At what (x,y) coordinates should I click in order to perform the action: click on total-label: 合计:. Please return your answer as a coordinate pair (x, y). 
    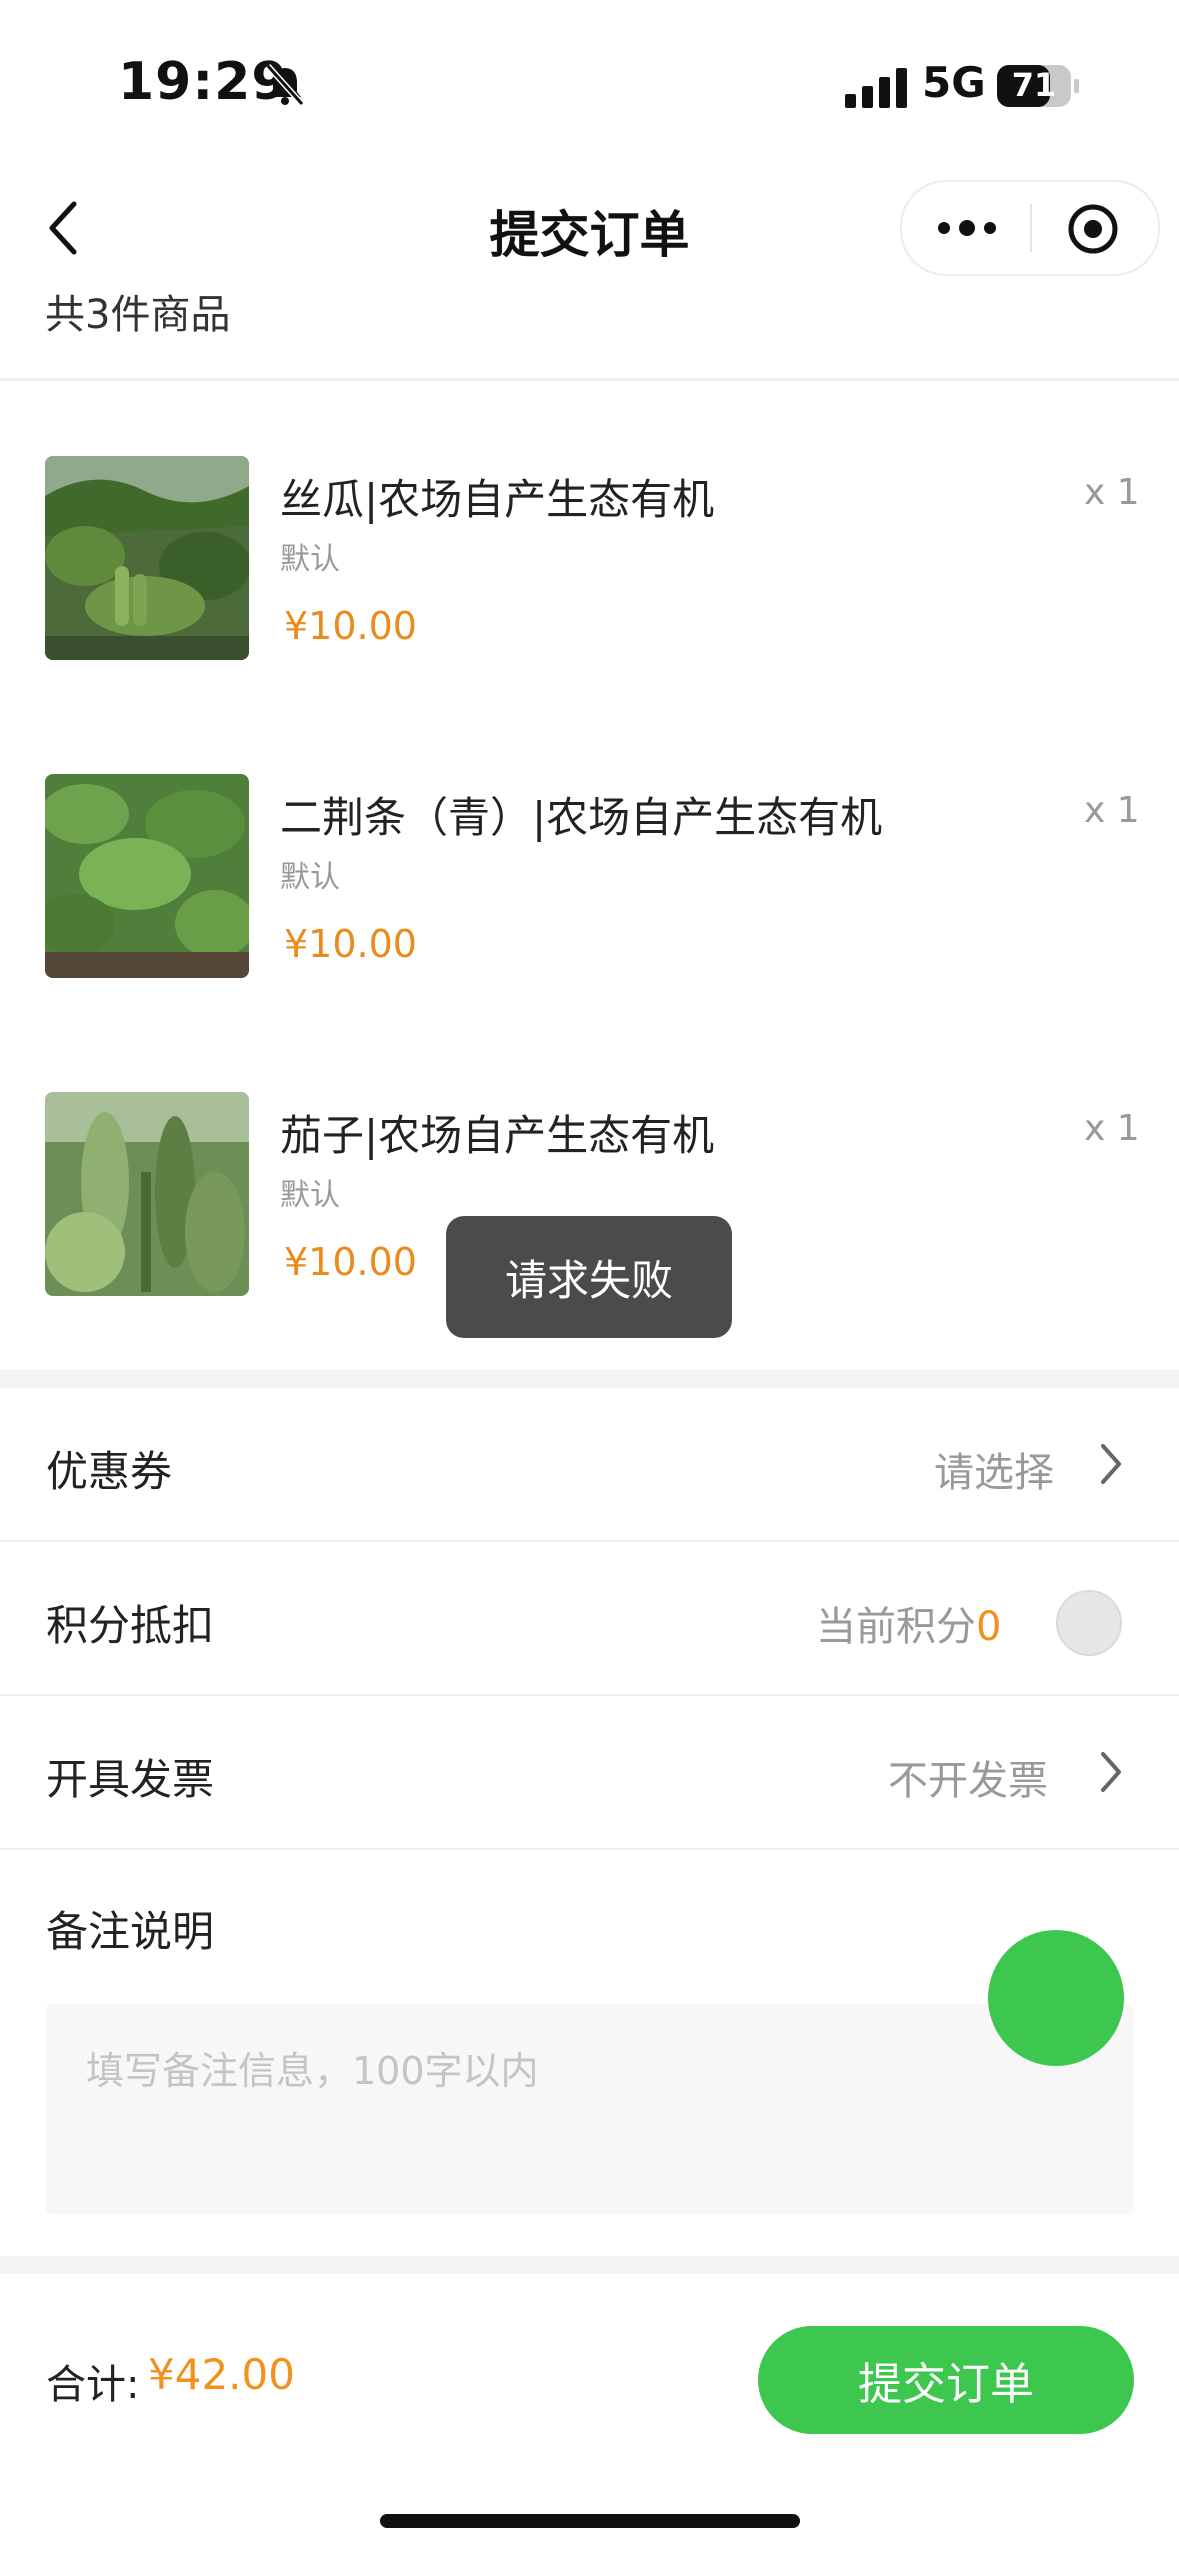
    Looking at the image, I should click on (93, 2385).